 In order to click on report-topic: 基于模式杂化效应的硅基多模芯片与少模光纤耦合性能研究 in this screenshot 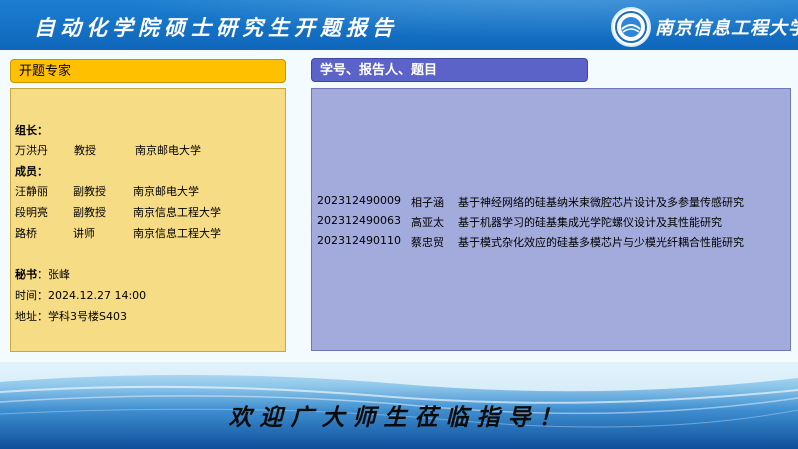, I will do `click(601, 242)`.